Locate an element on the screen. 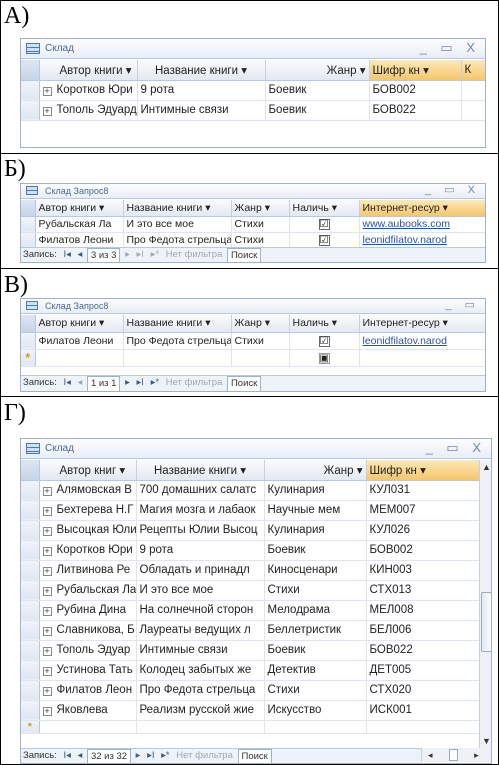 The height and width of the screenshot is (765, 499). cell-code: КИН003 is located at coordinates (423, 570).